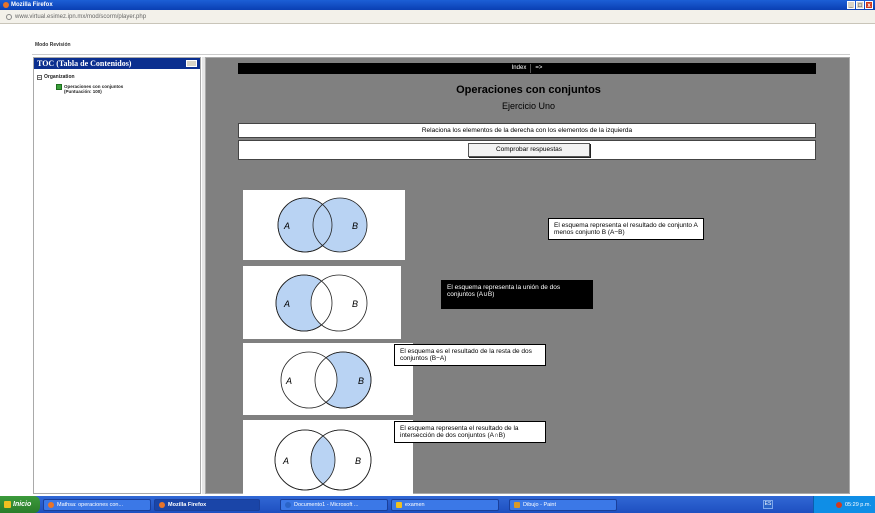  I want to click on sco-icon, so click(59, 87).